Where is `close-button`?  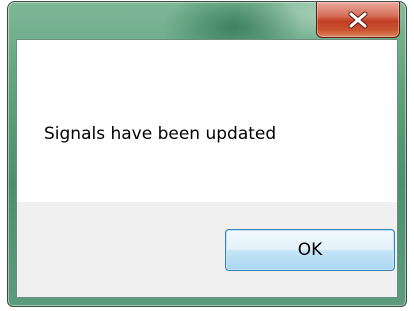 close-button is located at coordinates (358, 20).